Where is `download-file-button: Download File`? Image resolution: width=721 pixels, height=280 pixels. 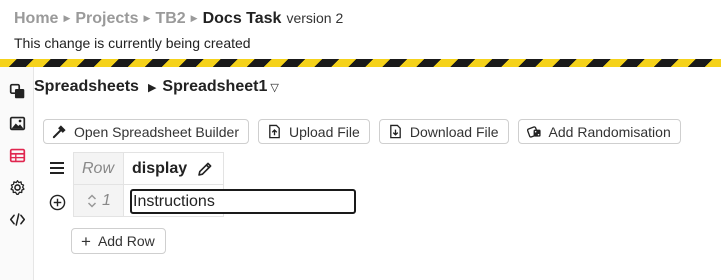
download-file-button: Download File is located at coordinates (443, 131).